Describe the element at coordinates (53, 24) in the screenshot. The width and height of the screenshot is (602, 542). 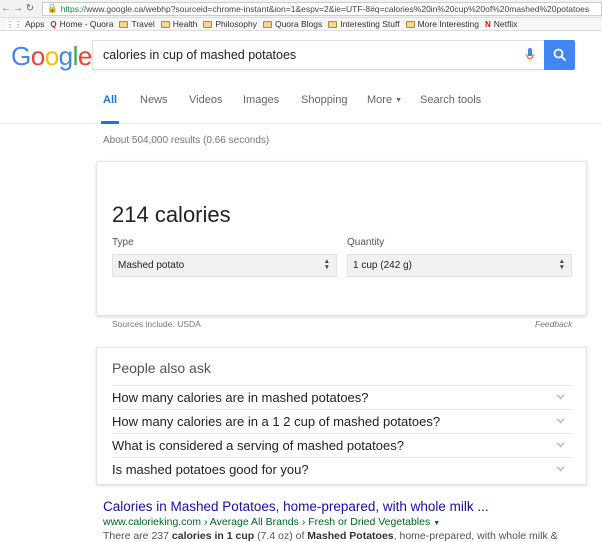
I see `quora-icon: Q` at that location.